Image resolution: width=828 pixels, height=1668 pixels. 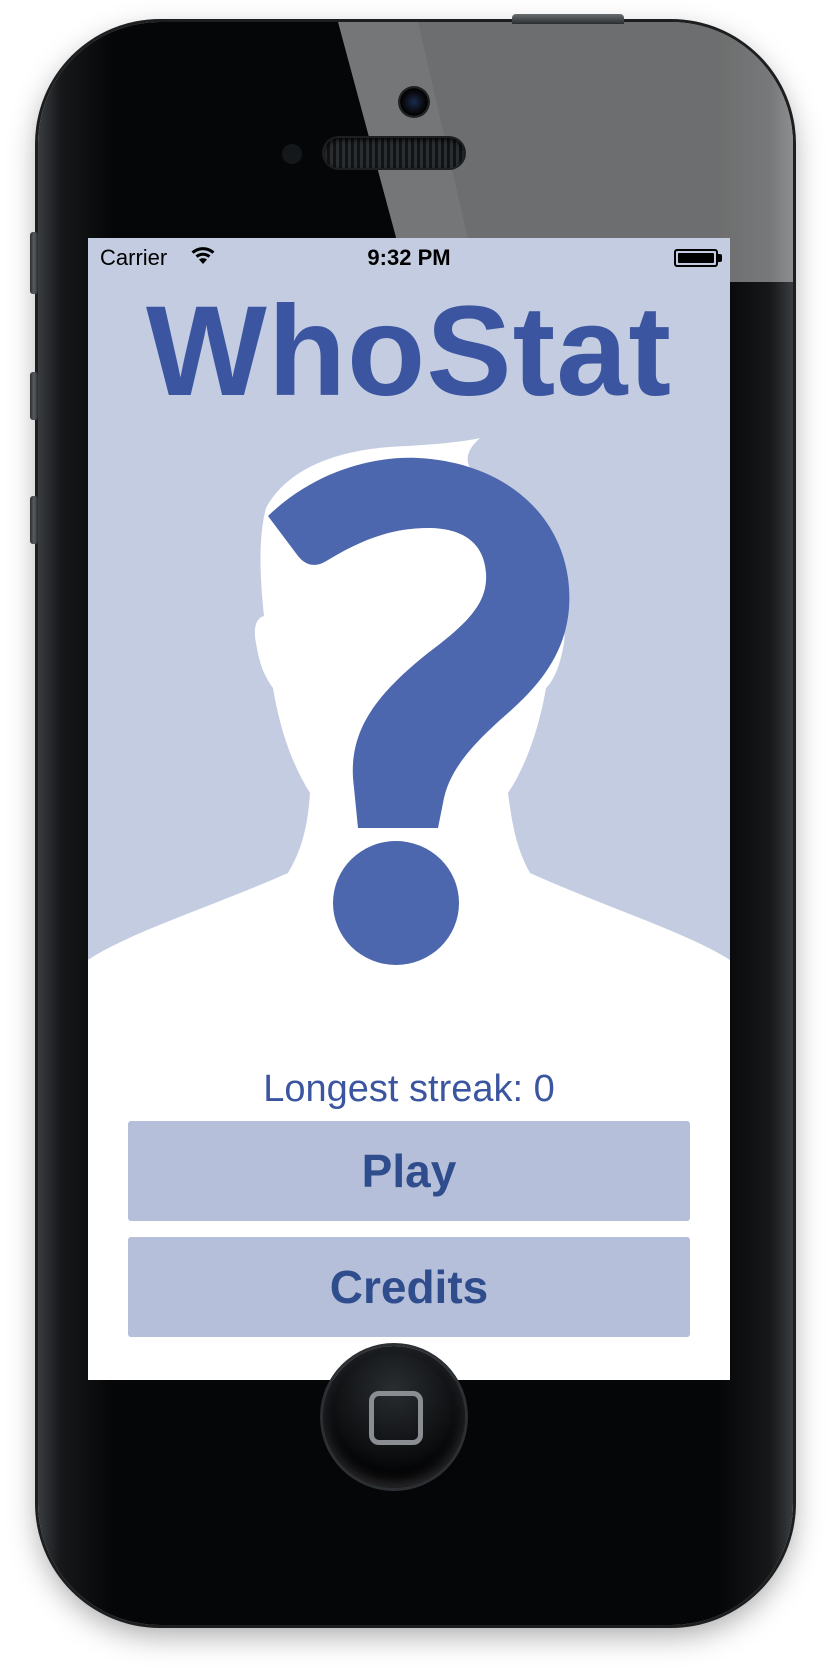 I want to click on play-button: Play, so click(x=409, y=1171).